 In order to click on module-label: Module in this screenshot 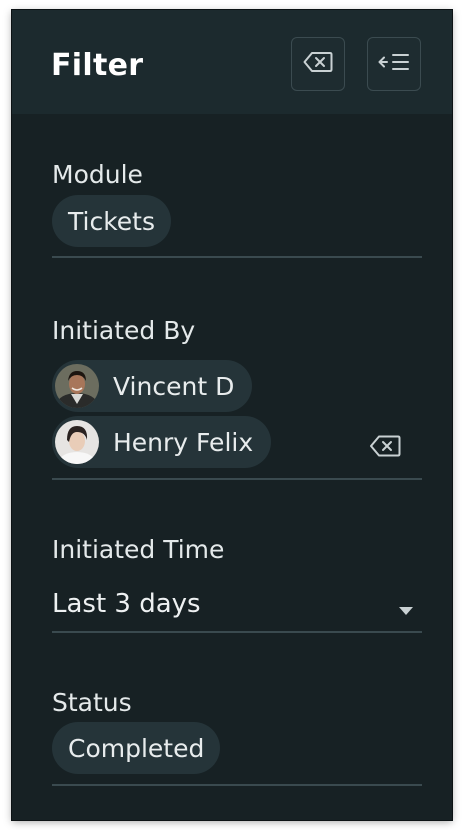, I will do `click(97, 174)`.